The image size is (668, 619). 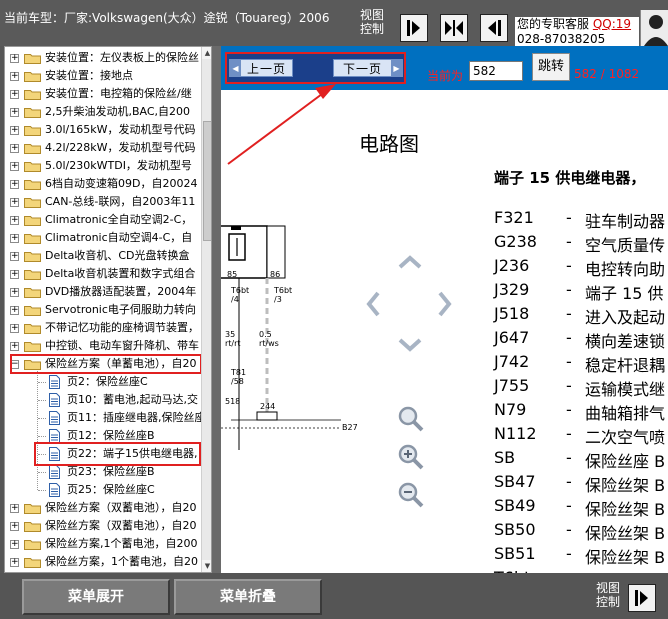 What do you see at coordinates (368, 68) in the screenshot?
I see `next-page-button: 下一页 ▶` at bounding box center [368, 68].